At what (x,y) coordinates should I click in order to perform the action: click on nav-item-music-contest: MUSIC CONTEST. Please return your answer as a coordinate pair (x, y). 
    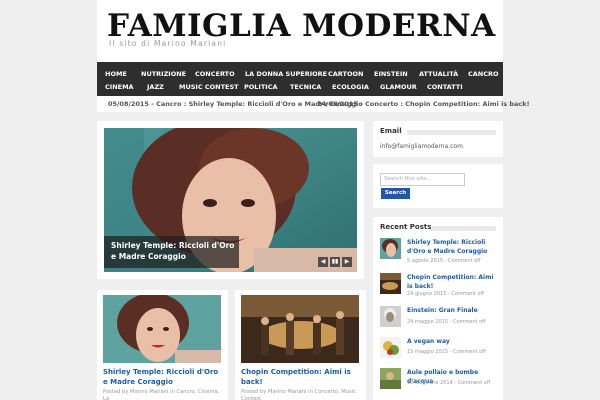
    Looking at the image, I should click on (209, 87).